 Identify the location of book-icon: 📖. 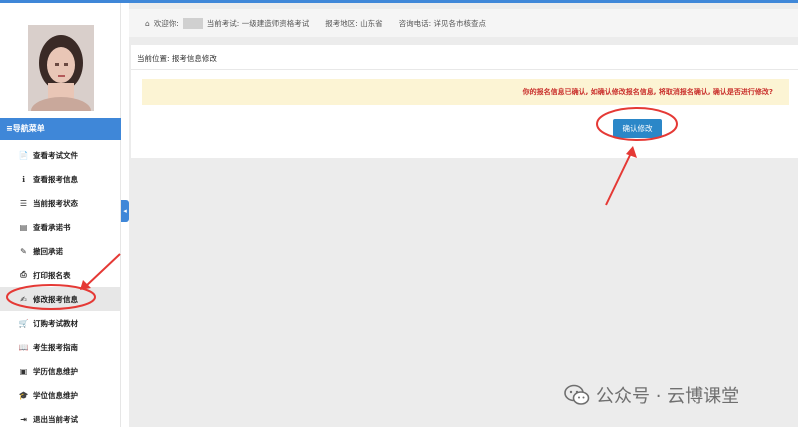
(23, 347).